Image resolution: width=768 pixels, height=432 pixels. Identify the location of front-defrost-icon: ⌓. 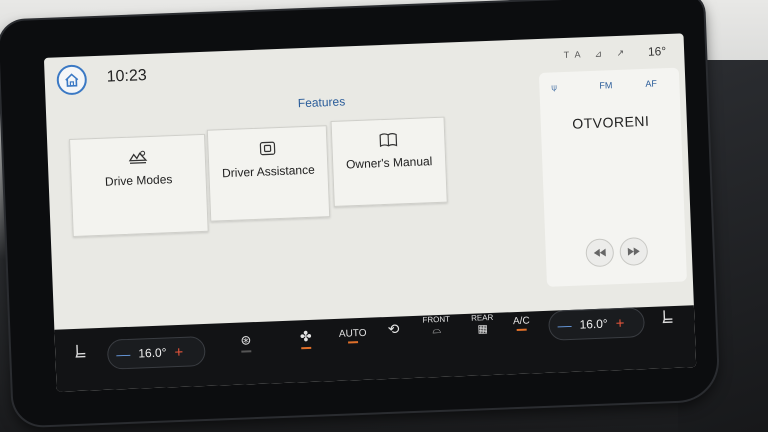
(437, 330).